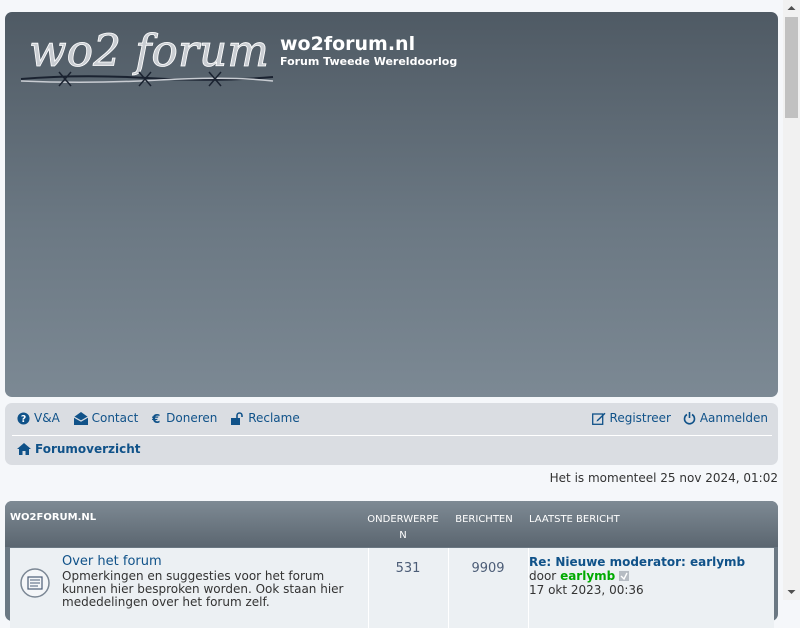 The image size is (800, 628). What do you see at coordinates (88, 449) in the screenshot?
I see `breadcrumb-label: Forumoverzicht` at bounding box center [88, 449].